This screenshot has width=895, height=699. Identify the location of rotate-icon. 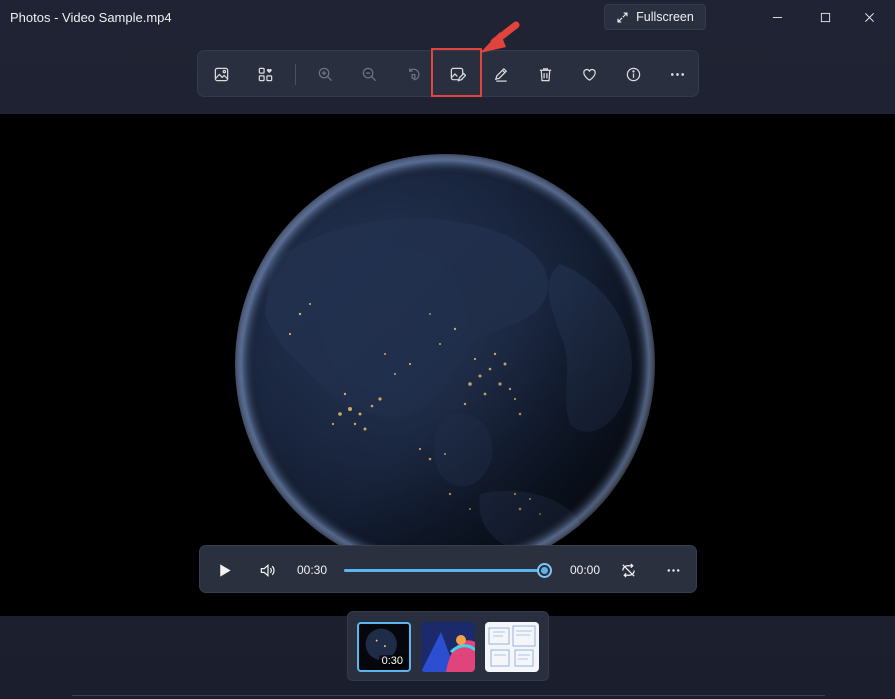
(414, 73).